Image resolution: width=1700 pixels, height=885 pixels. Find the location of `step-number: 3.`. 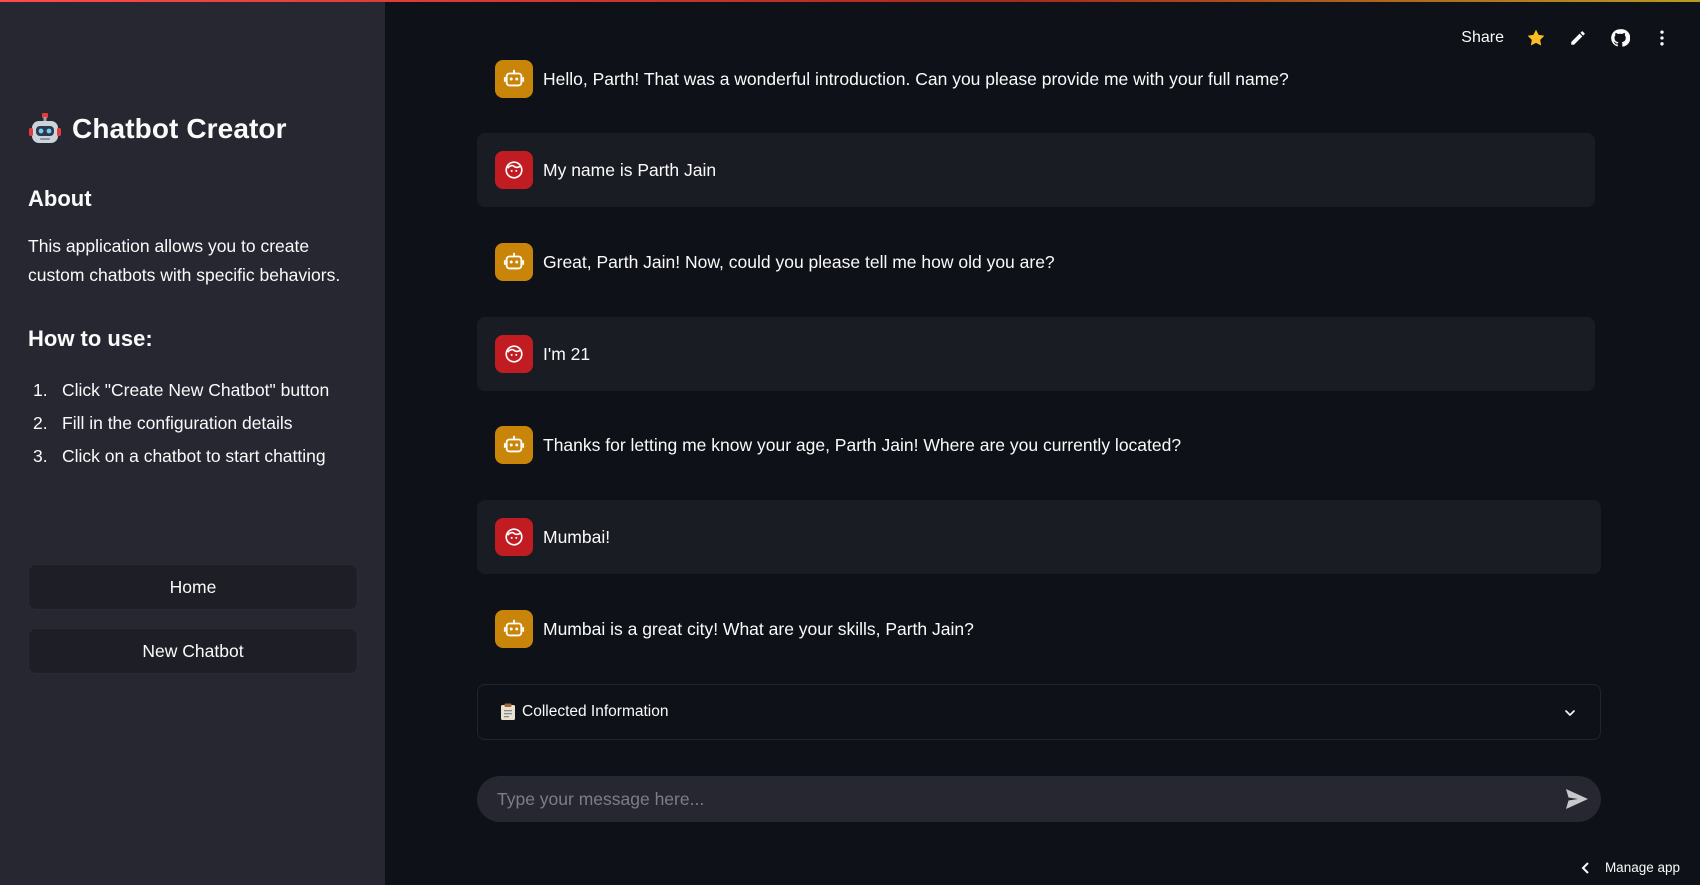

step-number: 3. is located at coordinates (40, 456).